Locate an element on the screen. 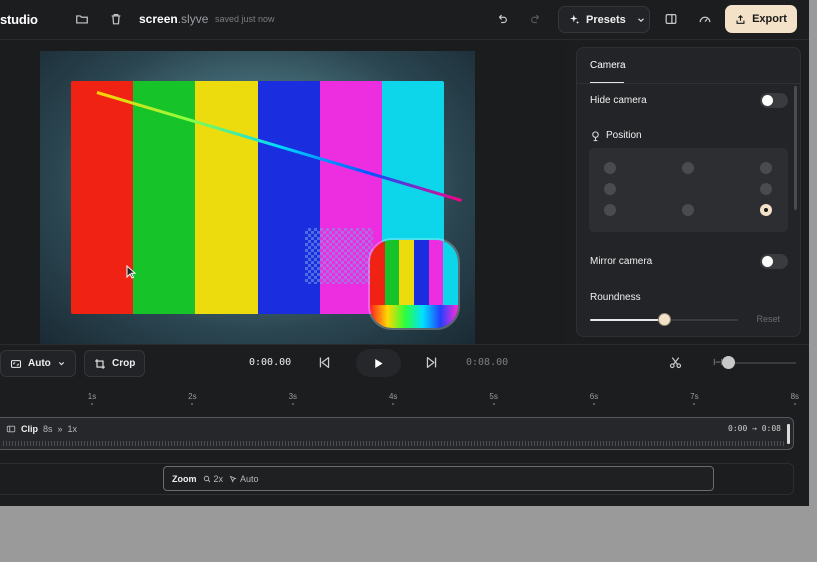 Image resolution: width=817 pixels, height=562 pixels. project-name-extension: .slyve is located at coordinates (193, 19).